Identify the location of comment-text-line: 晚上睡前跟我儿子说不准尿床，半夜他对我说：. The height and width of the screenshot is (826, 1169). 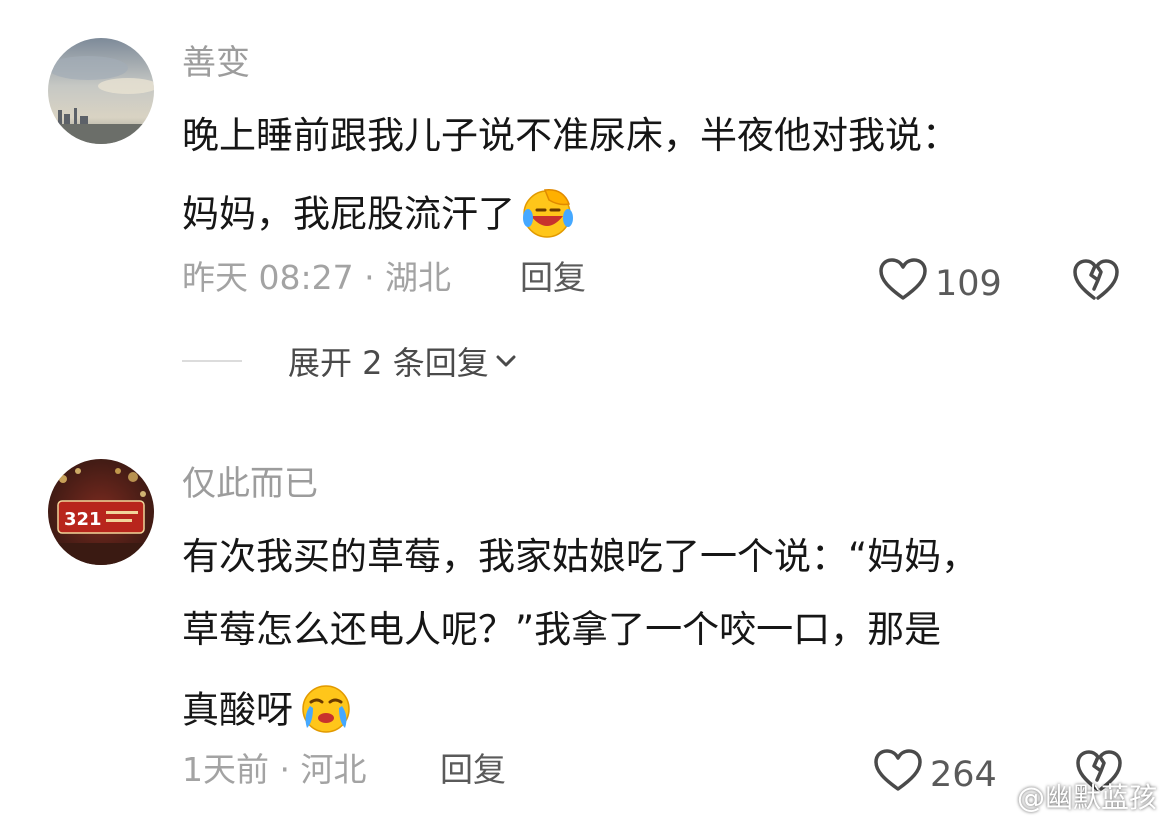
(570, 135).